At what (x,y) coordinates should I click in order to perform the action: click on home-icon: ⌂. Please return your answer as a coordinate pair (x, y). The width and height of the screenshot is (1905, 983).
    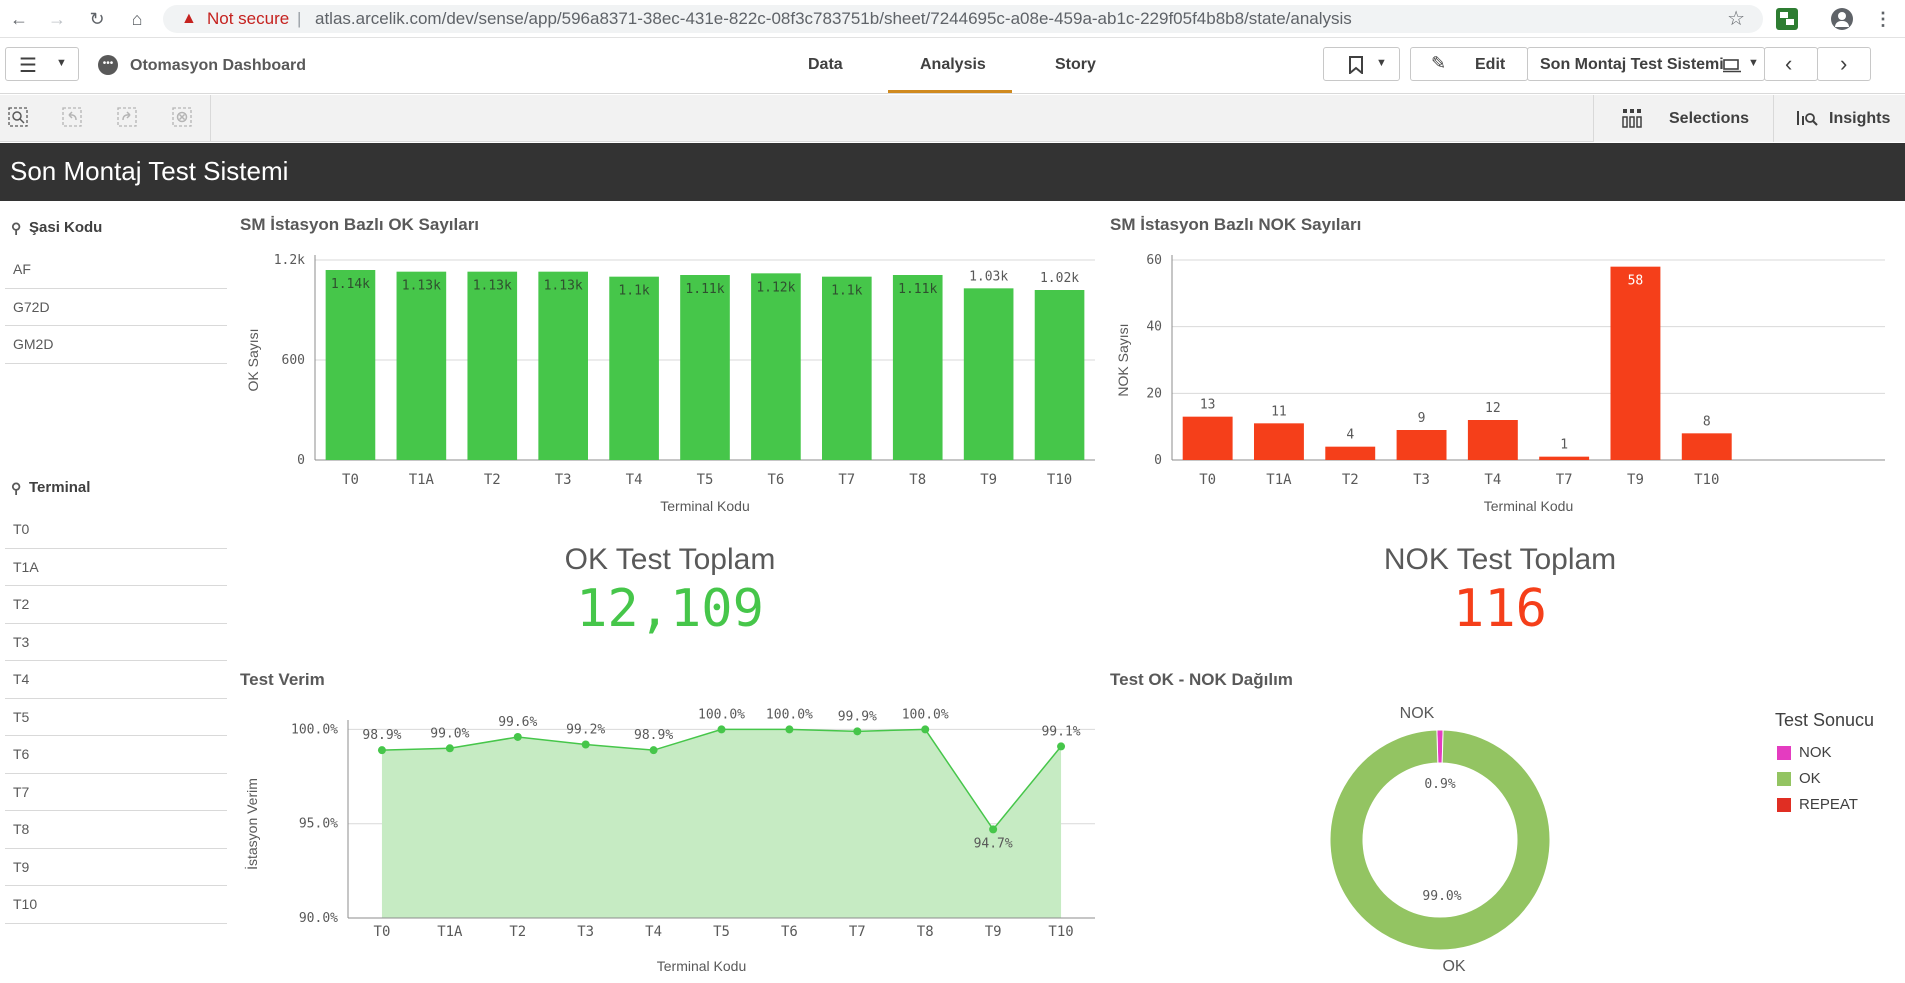
    Looking at the image, I should click on (137, 19).